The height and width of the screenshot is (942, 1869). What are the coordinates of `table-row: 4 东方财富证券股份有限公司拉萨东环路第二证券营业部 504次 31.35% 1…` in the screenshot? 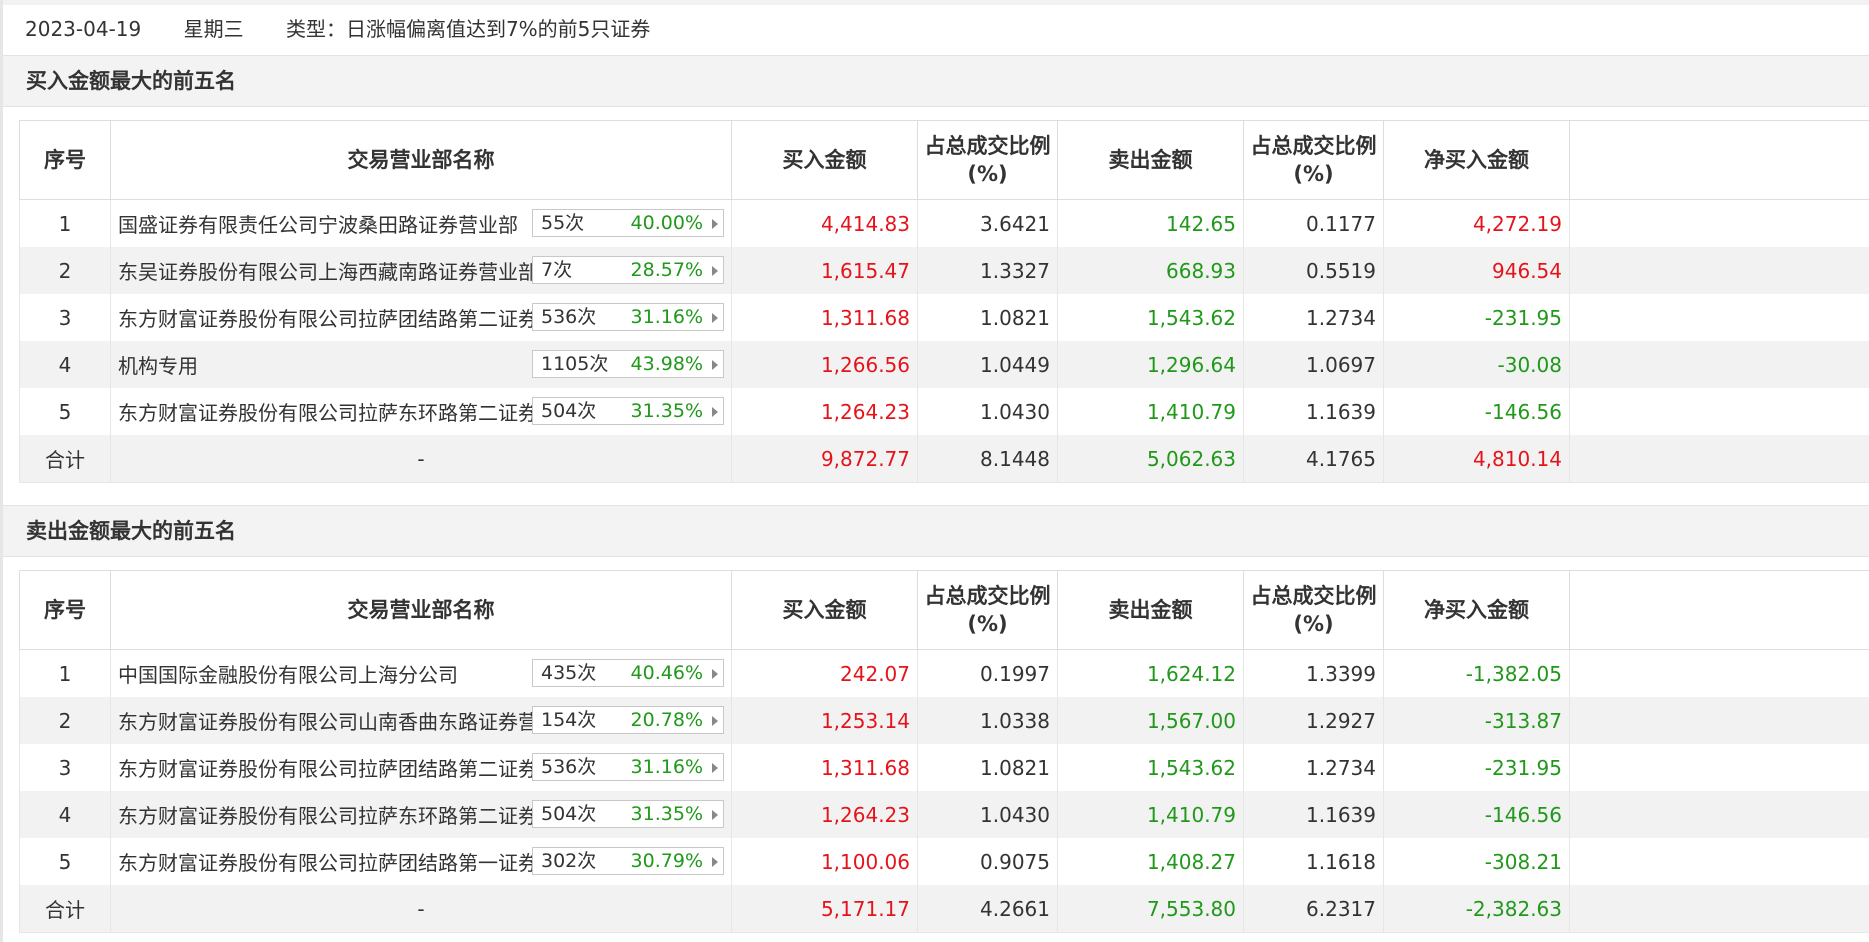 It's located at (944, 814).